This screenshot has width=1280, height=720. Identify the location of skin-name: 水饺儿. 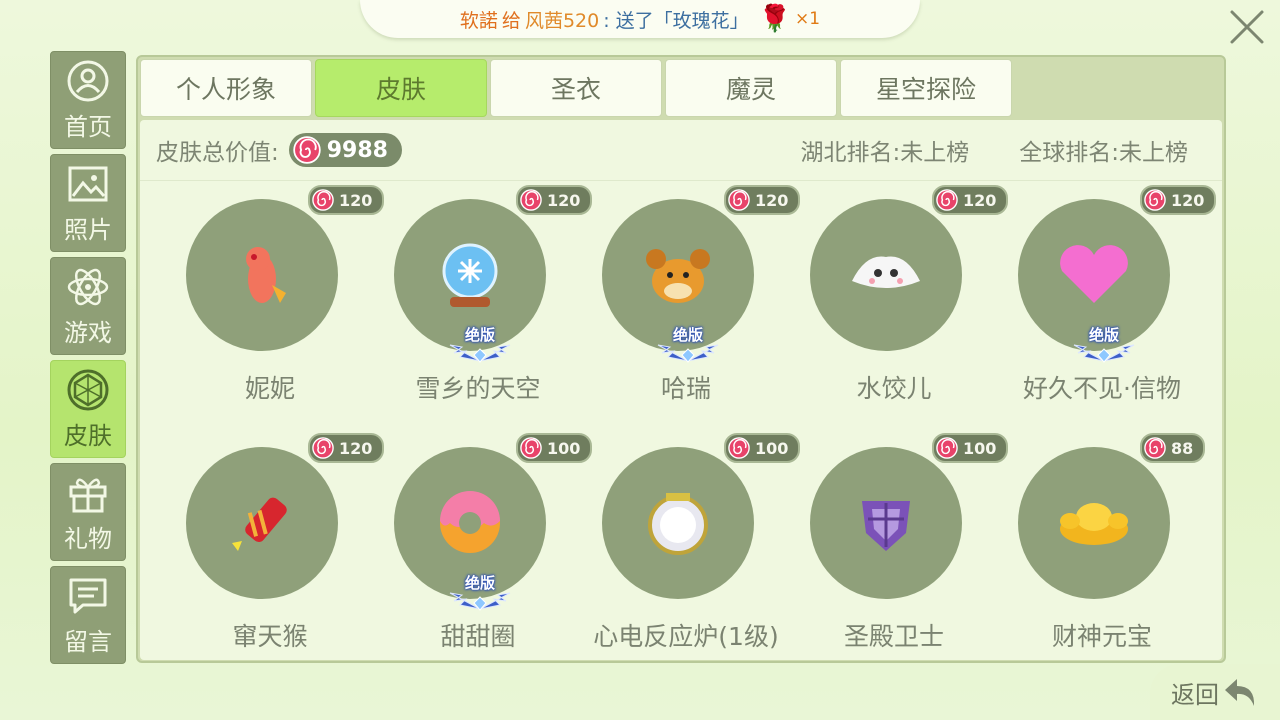
(894, 388).